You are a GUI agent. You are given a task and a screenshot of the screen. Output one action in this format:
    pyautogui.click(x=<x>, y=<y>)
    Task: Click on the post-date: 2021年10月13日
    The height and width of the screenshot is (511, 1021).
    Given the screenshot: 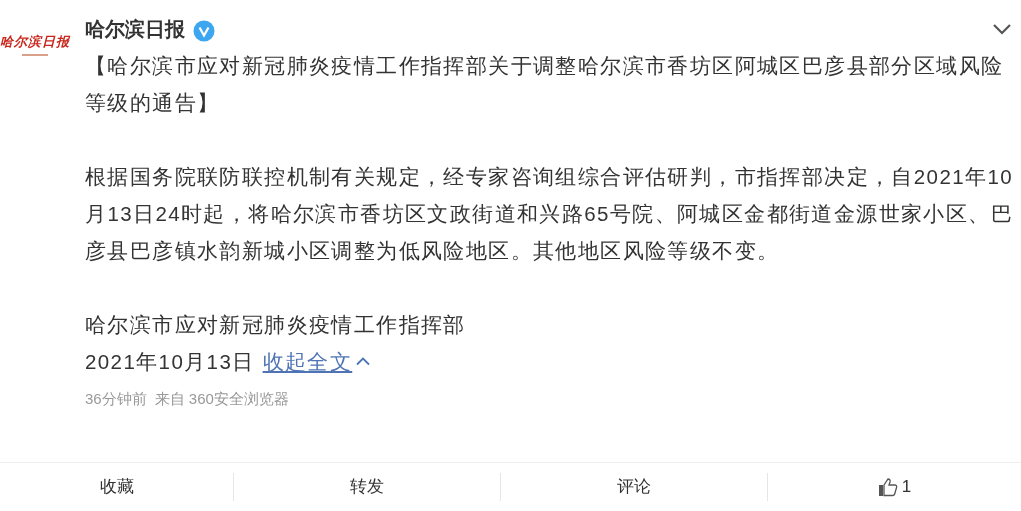 What is the action you would take?
    pyautogui.click(x=170, y=362)
    